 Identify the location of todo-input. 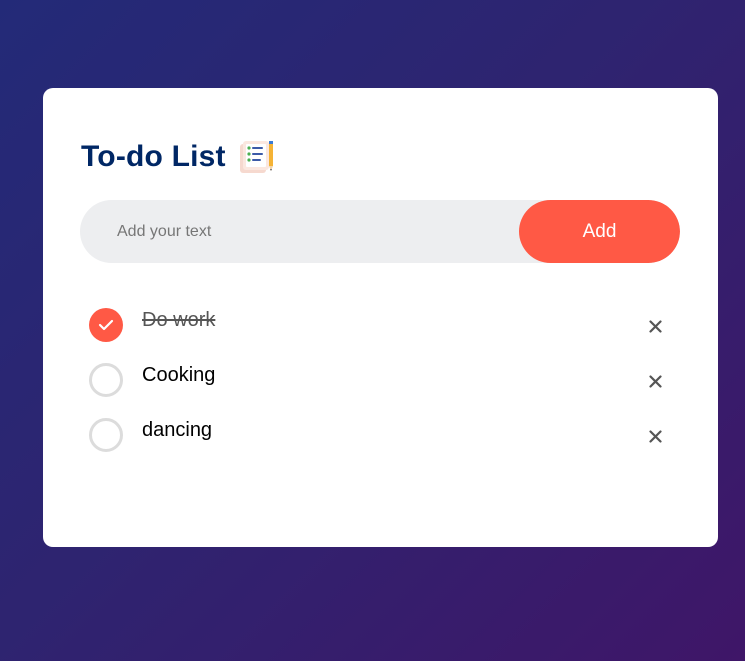
(299, 231).